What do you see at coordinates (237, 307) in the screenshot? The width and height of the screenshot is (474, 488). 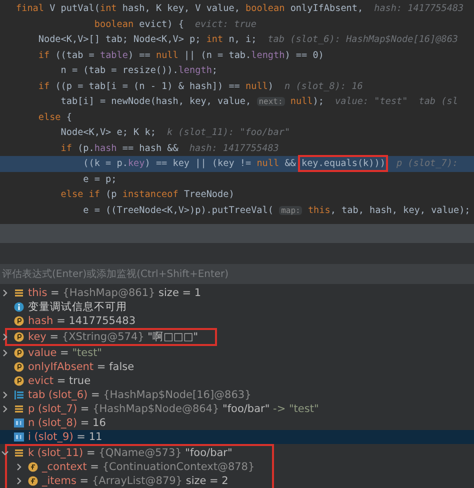 I see `variable-row: 变量调试信息不可用` at bounding box center [237, 307].